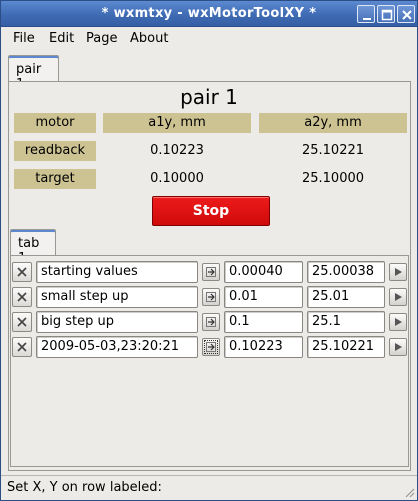  Describe the element at coordinates (55, 123) in the screenshot. I see `motor-header: motor` at that location.